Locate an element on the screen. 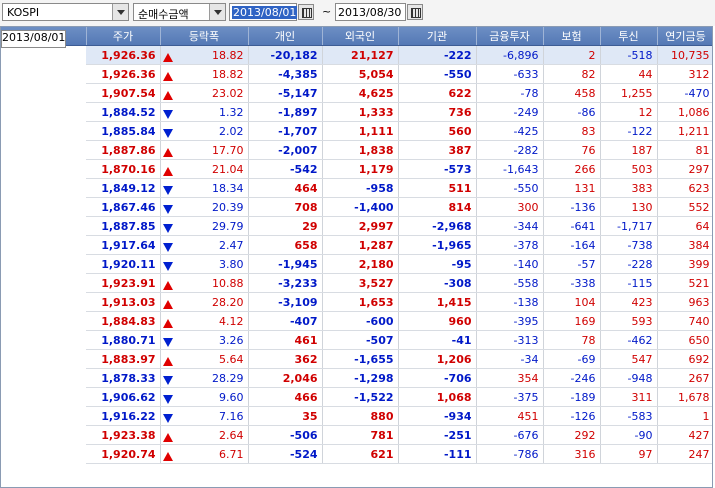  column-header: 기관 is located at coordinates (437, 36).